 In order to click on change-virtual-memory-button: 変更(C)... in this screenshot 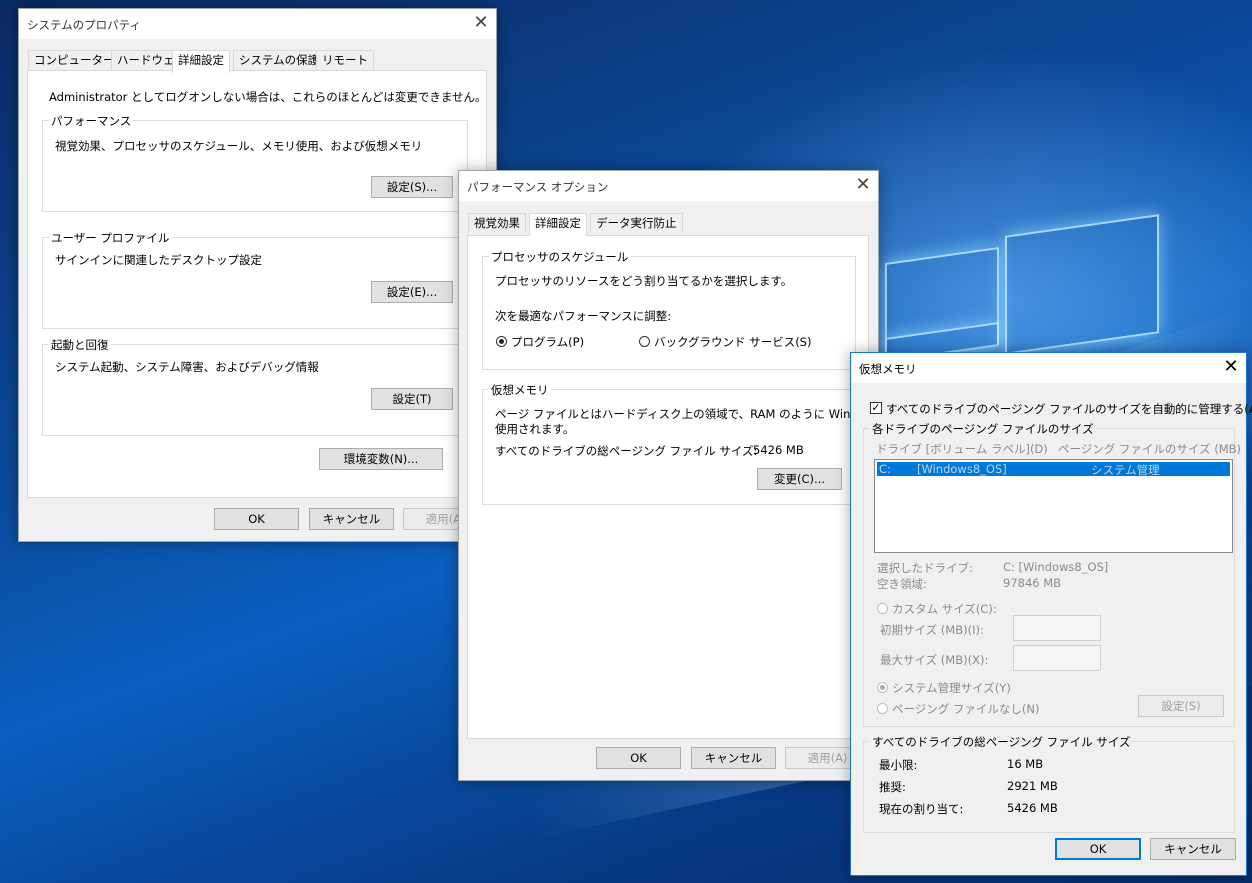, I will do `click(799, 479)`.